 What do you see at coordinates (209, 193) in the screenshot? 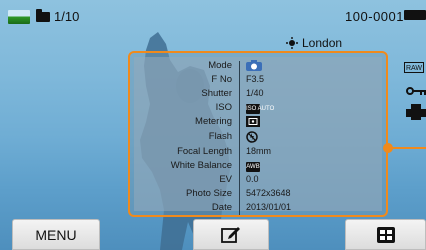
I see `info-label: Photo Size` at bounding box center [209, 193].